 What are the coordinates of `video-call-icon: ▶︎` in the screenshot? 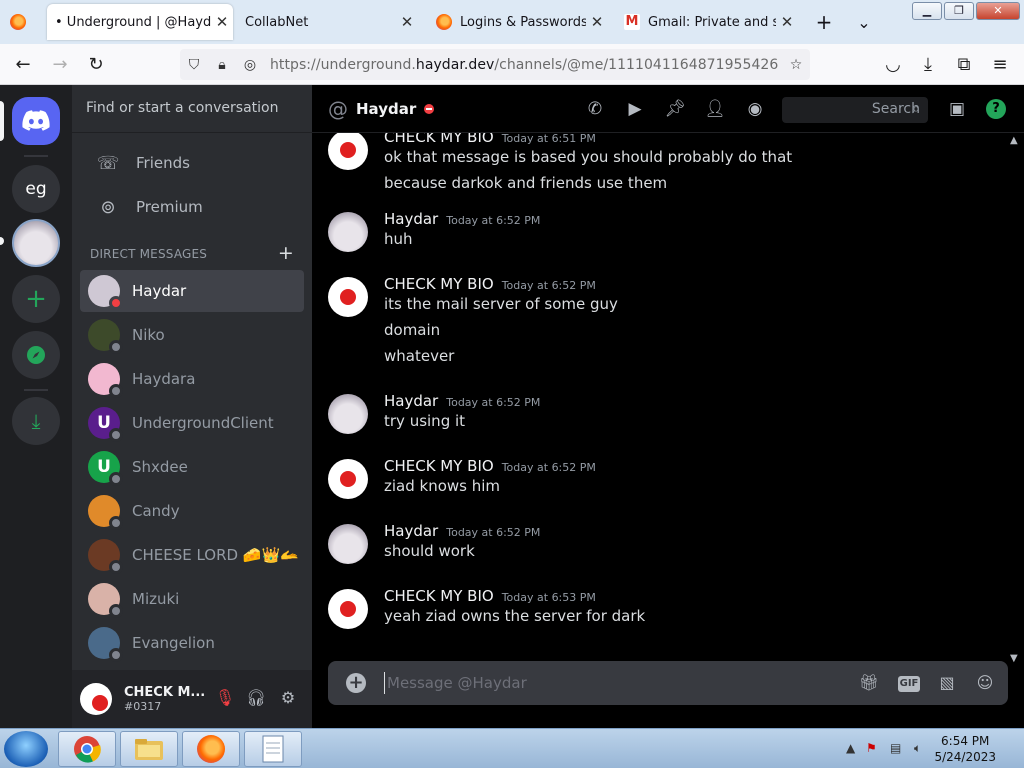 It's located at (635, 110).